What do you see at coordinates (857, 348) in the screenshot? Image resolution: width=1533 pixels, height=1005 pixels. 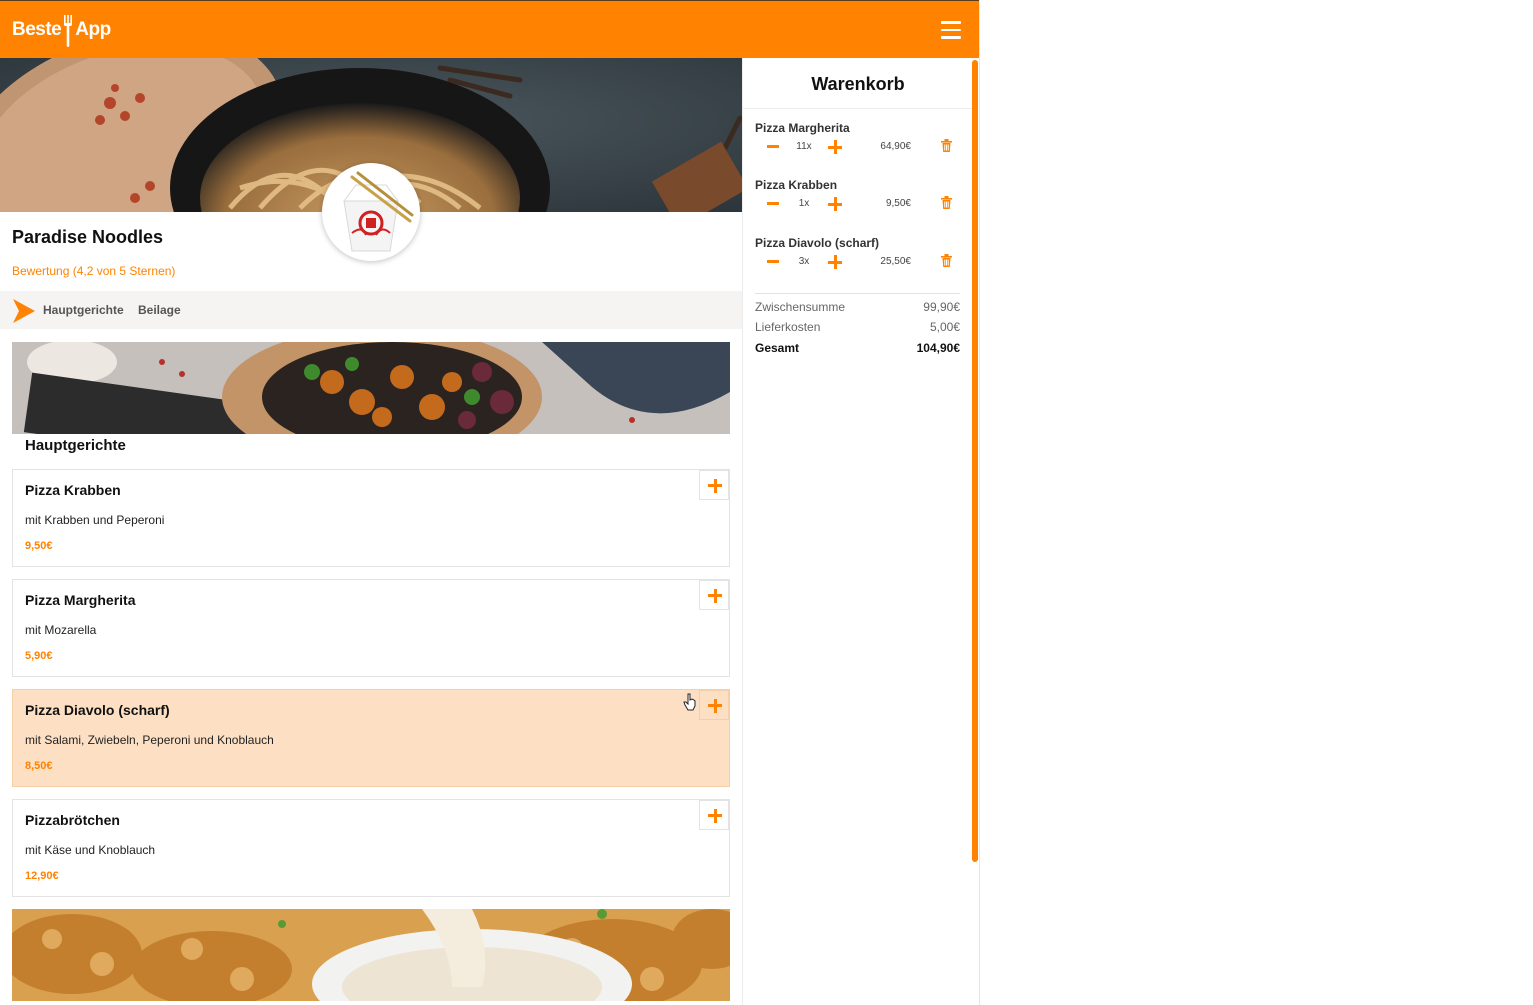 I see `total-row: Gesamt 104,90€` at bounding box center [857, 348].